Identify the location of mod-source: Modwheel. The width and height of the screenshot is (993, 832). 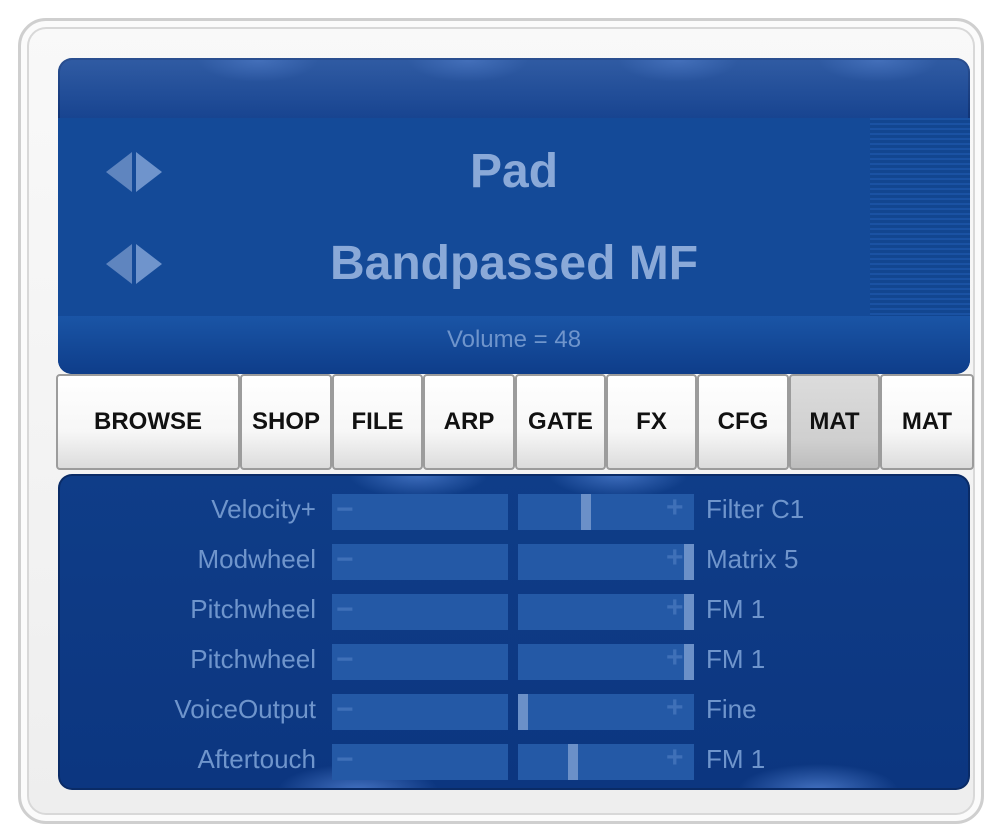
(256, 559).